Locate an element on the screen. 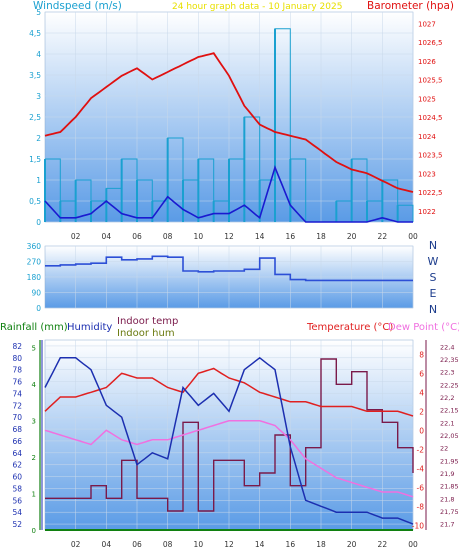 Image resolution: width=459 pixels, height=555 pixels. panel1-x-tick-label: 06 is located at coordinates (137, 236).